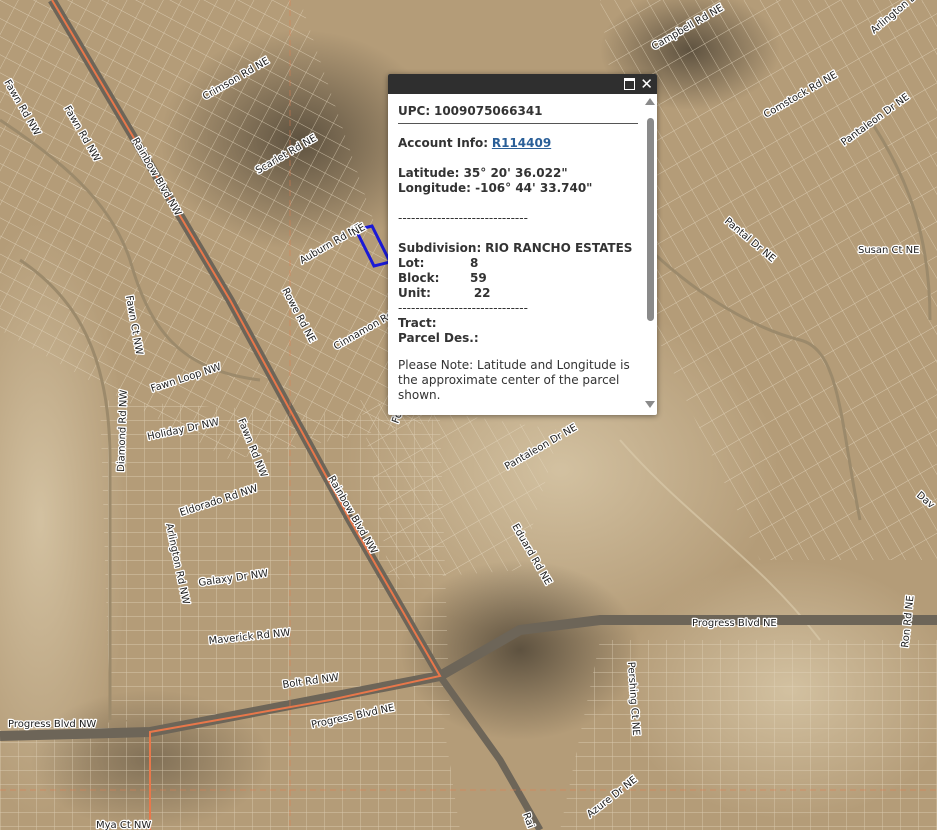 The height and width of the screenshot is (830, 937). Describe the element at coordinates (417, 323) in the screenshot. I see `tract-label: Tract:` at that location.